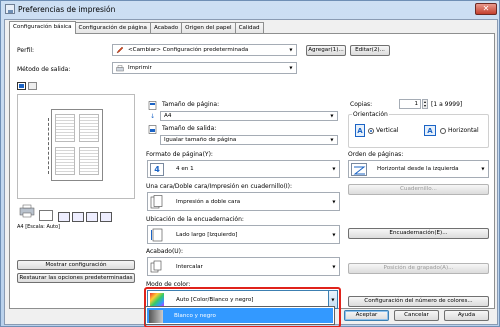 This screenshot has width=500, height=327. What do you see at coordinates (64, 217) in the screenshot?
I see `duplex-icon` at bounding box center [64, 217].